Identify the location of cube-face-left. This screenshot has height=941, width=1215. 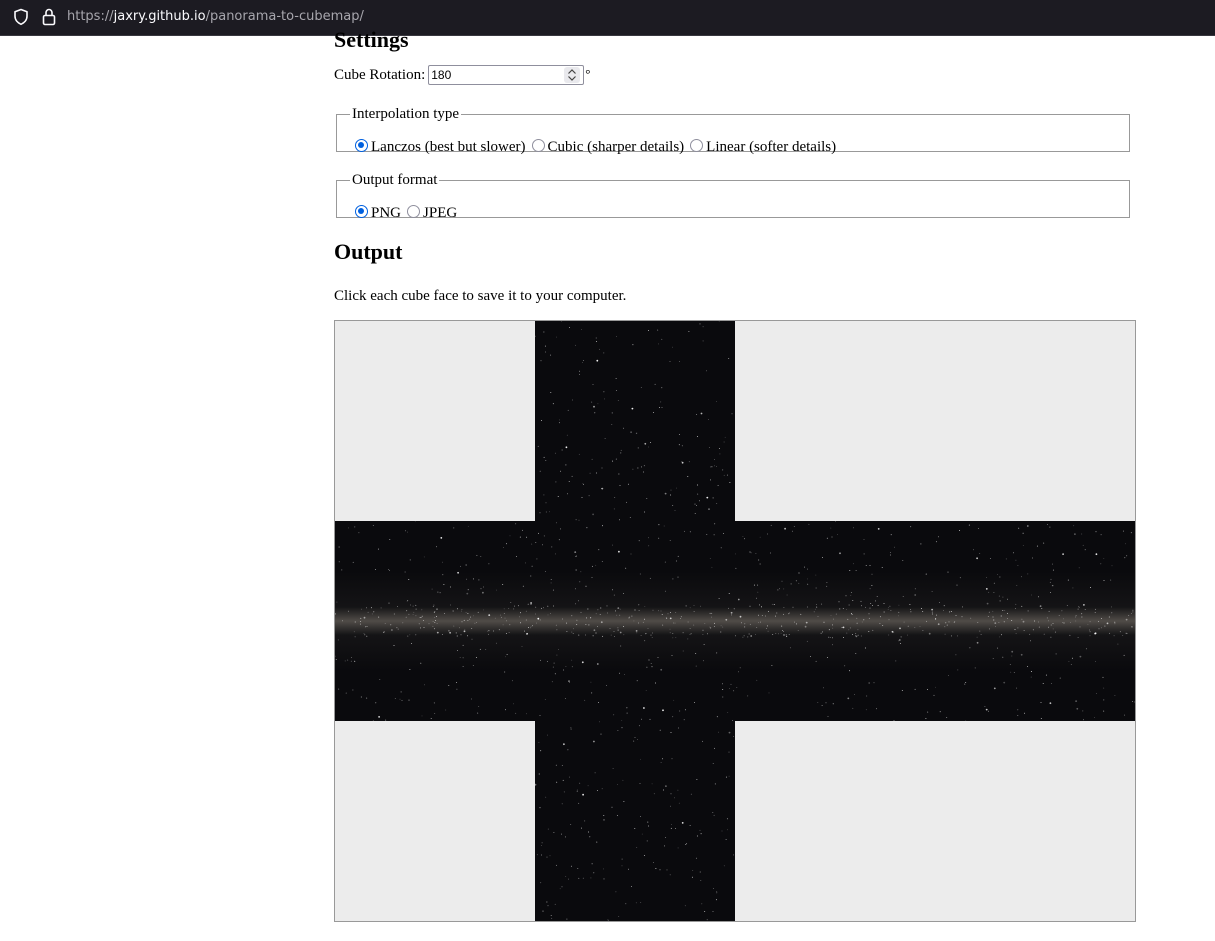
(435, 621).